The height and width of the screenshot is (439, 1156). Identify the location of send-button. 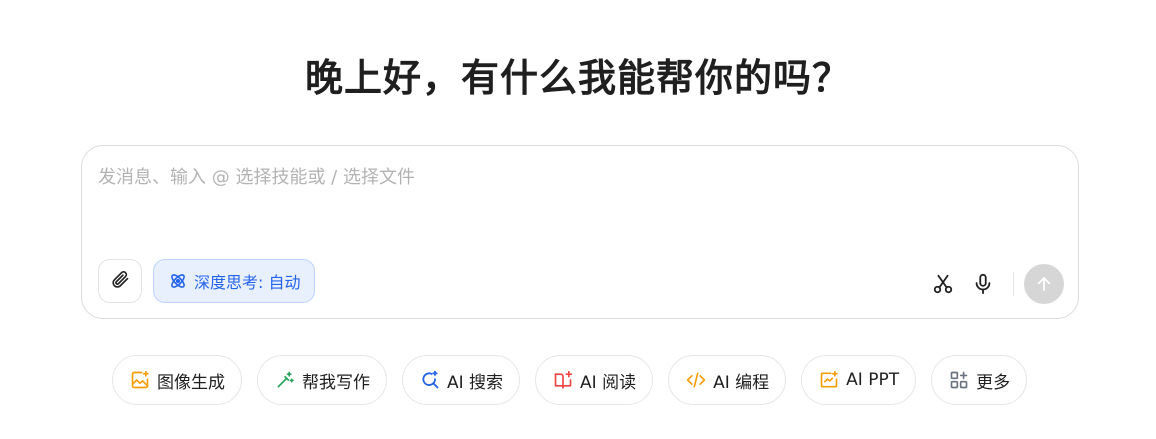
(1044, 284).